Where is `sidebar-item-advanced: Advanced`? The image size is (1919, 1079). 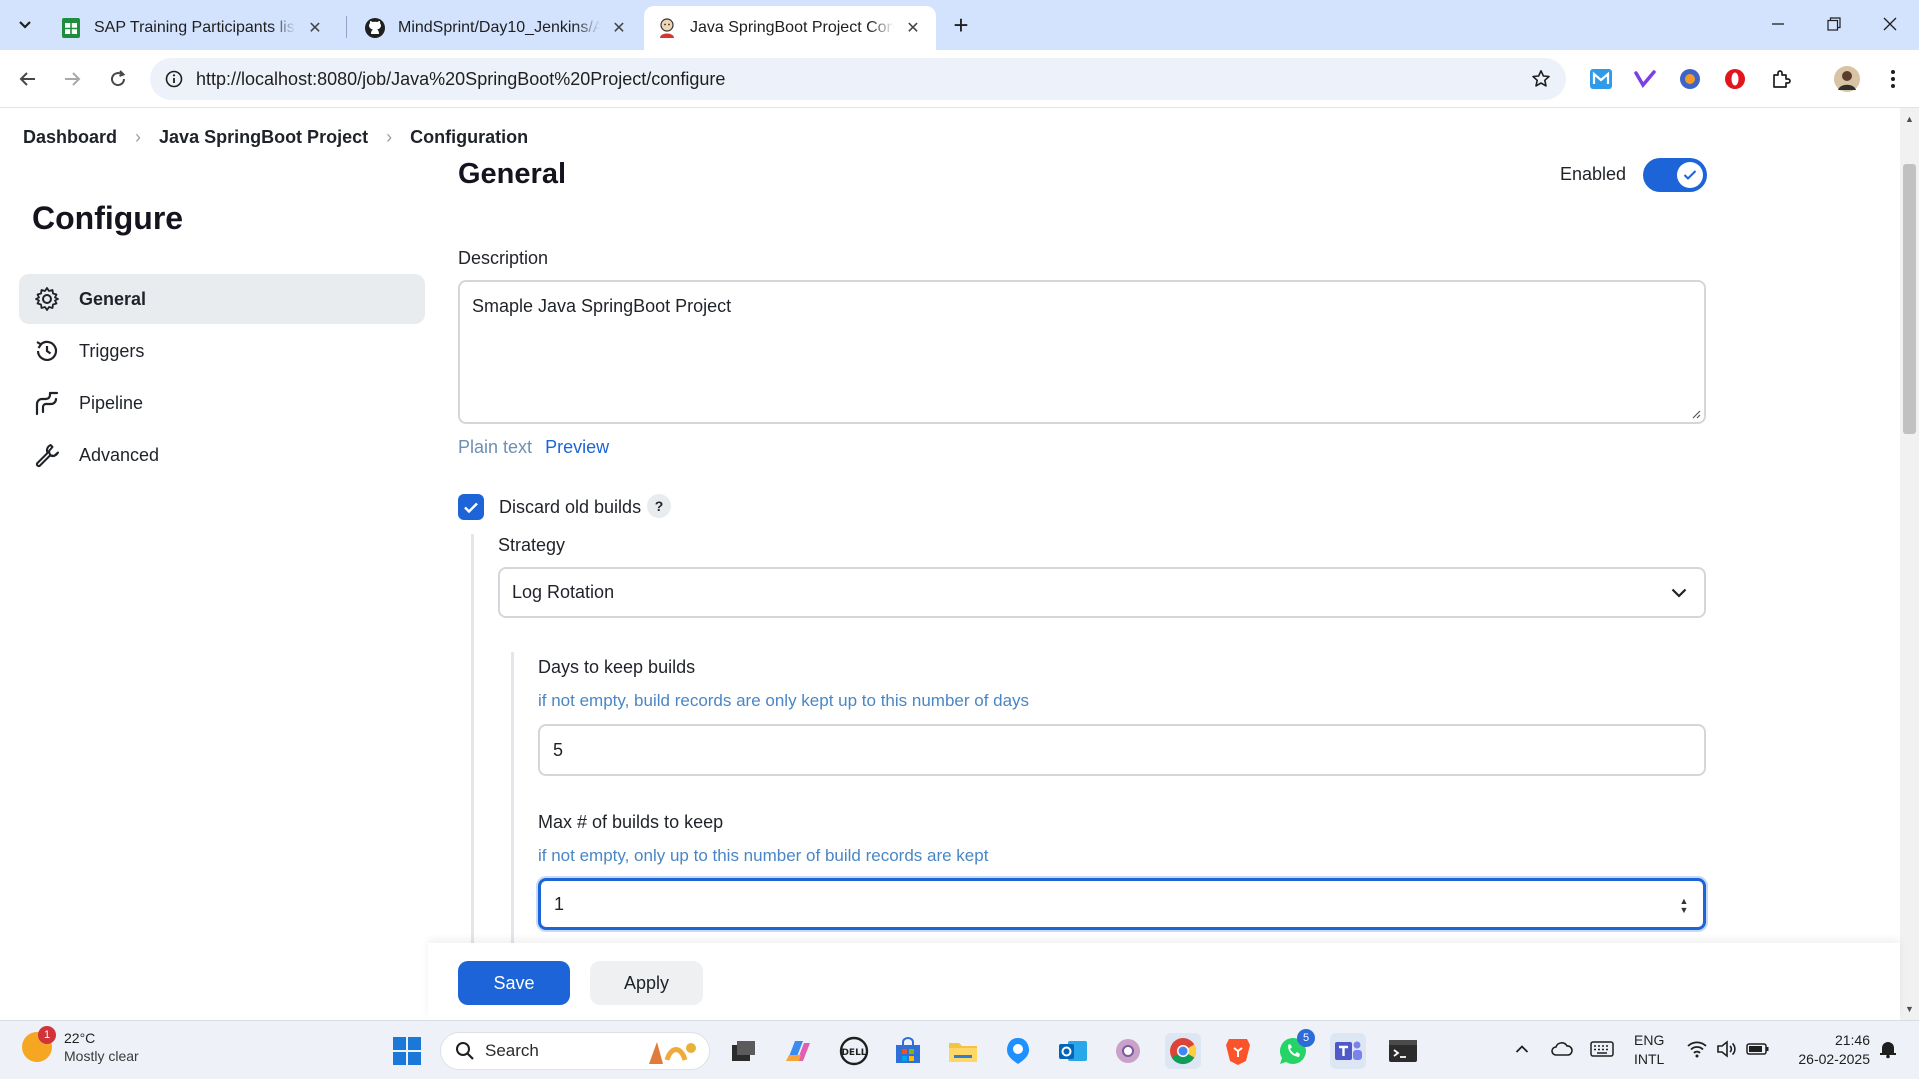
sidebar-item-advanced: Advanced is located at coordinates (222, 455).